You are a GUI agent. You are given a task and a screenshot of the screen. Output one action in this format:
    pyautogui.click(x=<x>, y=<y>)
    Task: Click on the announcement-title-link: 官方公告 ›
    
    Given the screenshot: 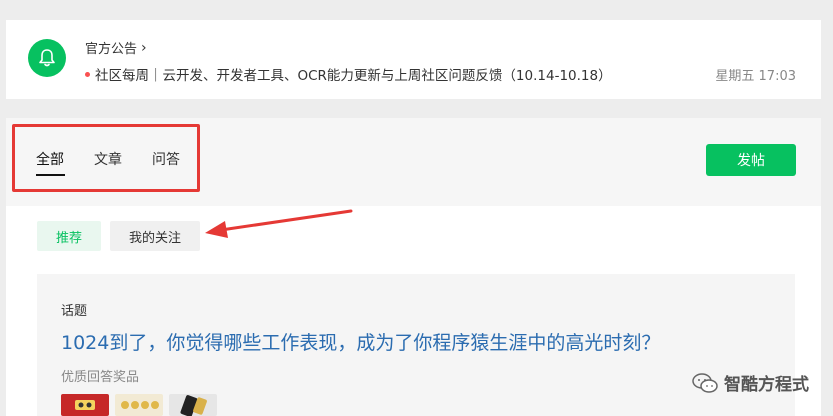 What is the action you would take?
    pyautogui.click(x=116, y=48)
    